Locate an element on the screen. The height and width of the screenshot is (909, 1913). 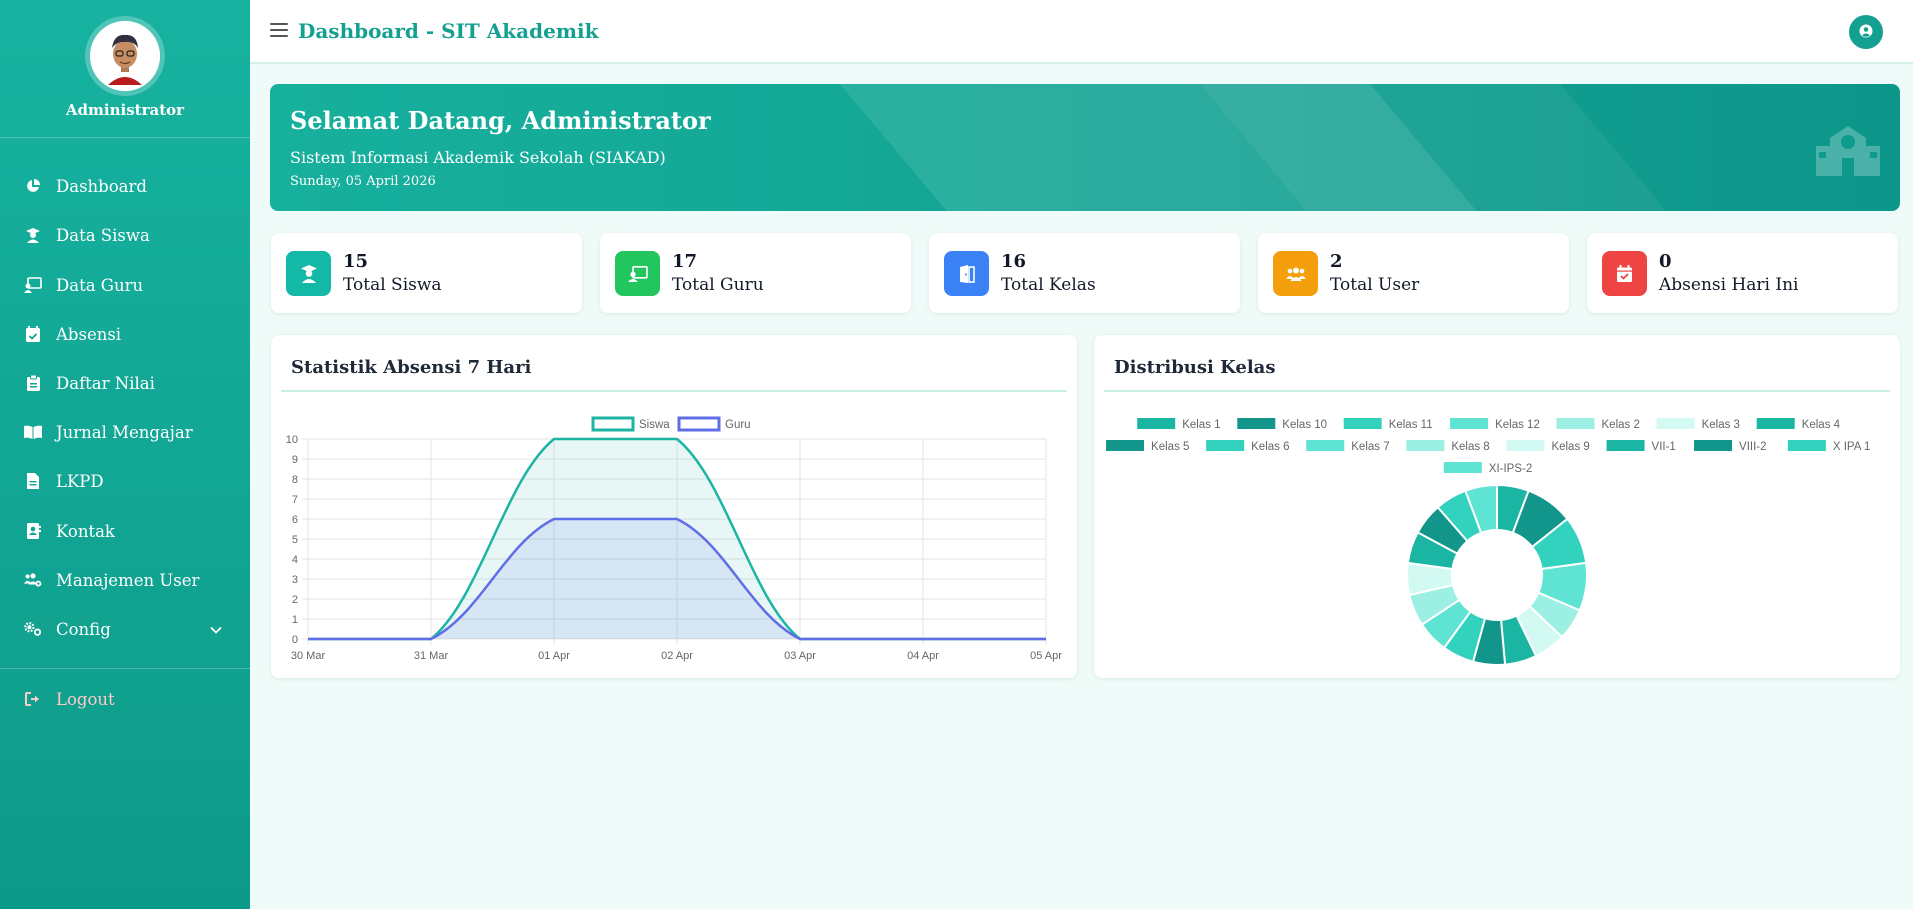
address-book-icon is located at coordinates (33, 531).